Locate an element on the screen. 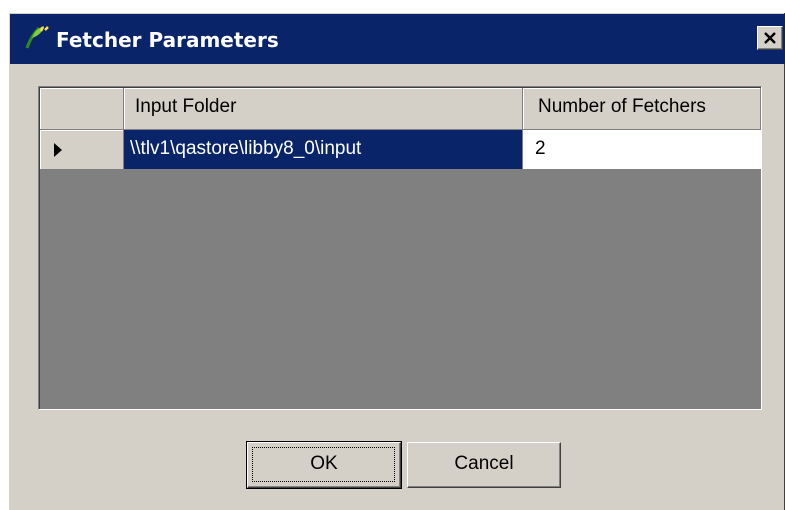 The image size is (785, 510). cancel-button: Cancel is located at coordinates (484, 465).